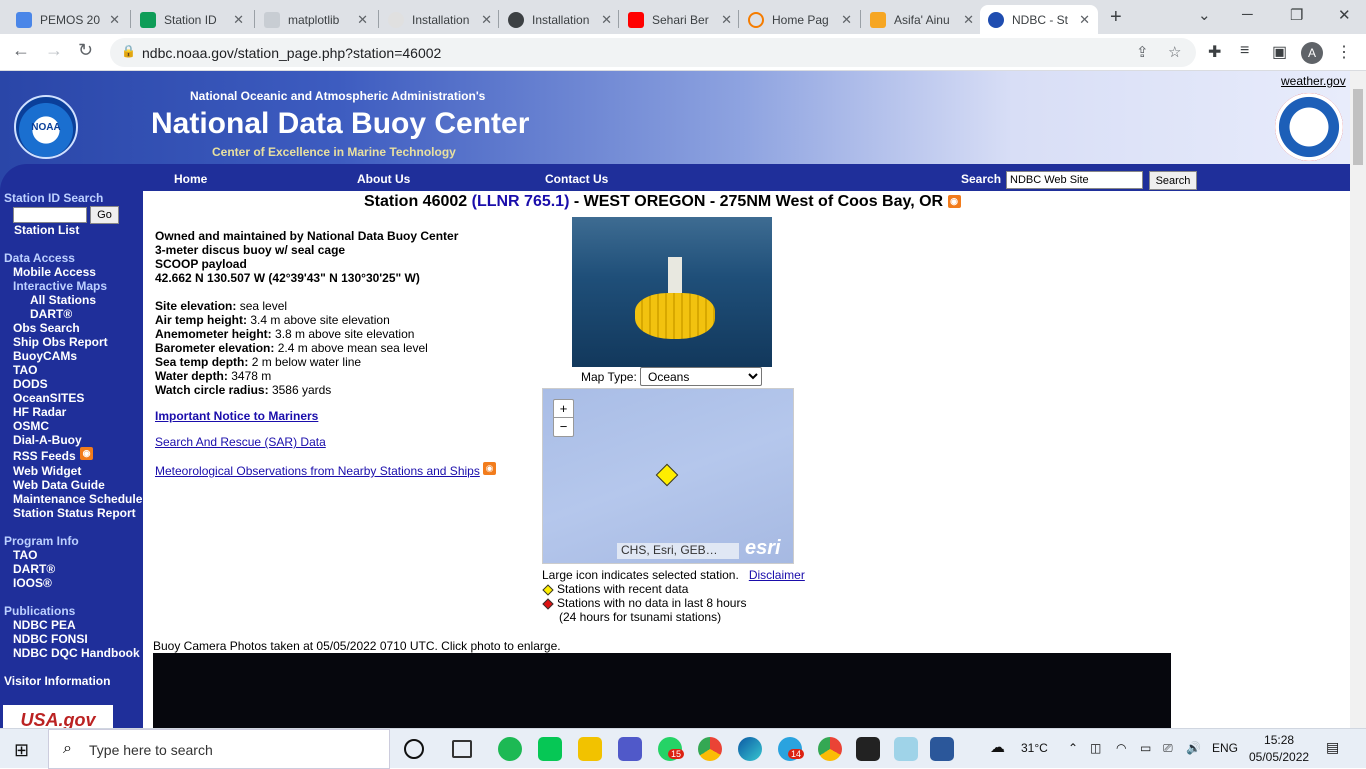 The image size is (1366, 769). I want to click on forward-icon: →, so click(54, 50).